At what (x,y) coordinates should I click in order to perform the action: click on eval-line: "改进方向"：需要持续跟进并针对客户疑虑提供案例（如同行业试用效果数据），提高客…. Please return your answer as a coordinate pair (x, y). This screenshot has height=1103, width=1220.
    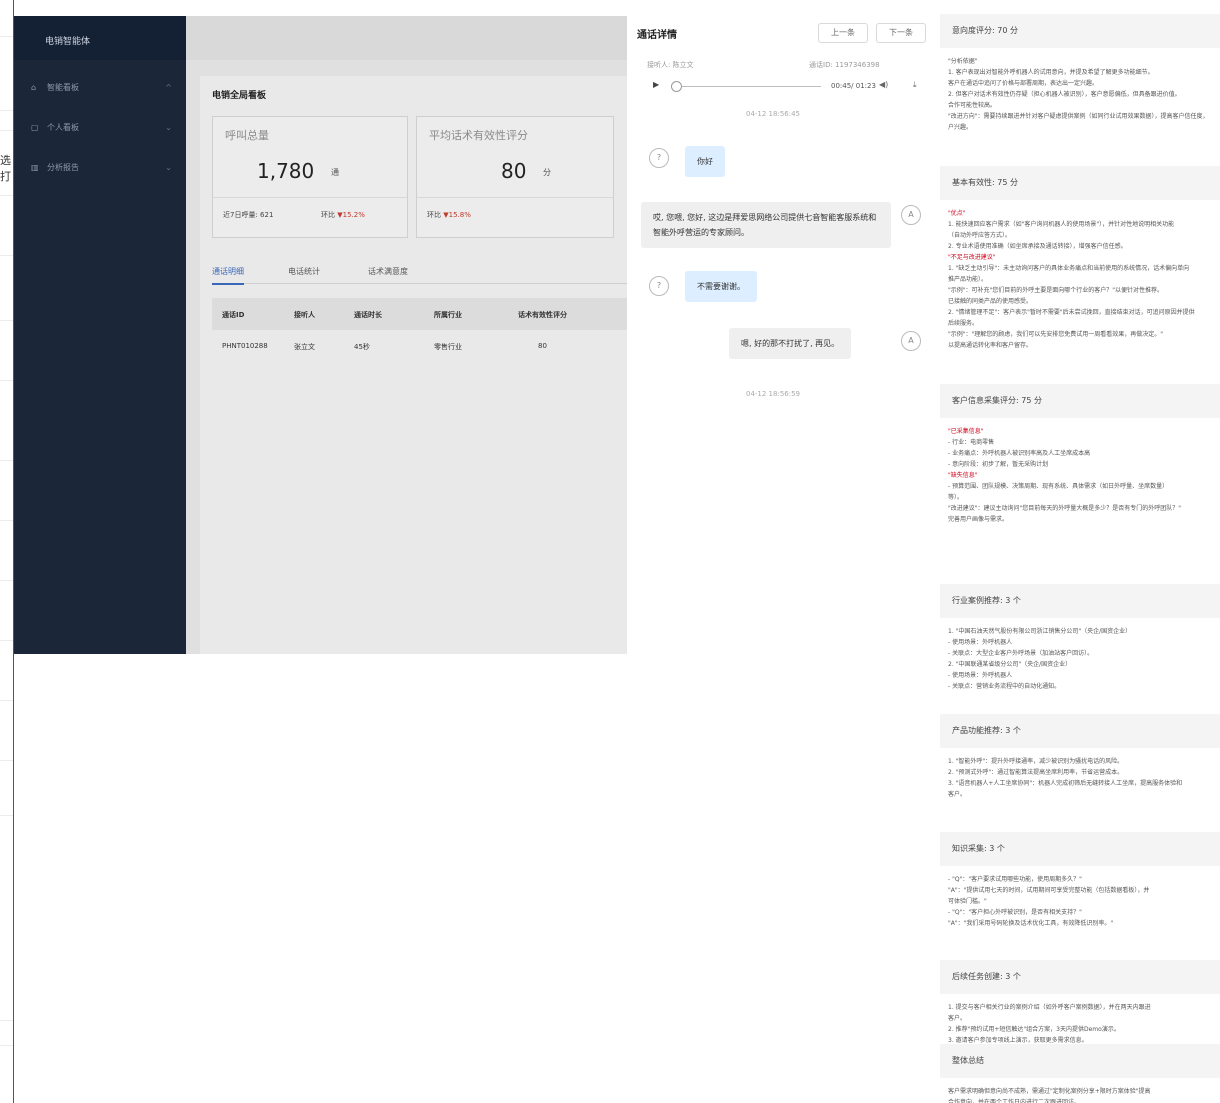
    Looking at the image, I should click on (1078, 116).